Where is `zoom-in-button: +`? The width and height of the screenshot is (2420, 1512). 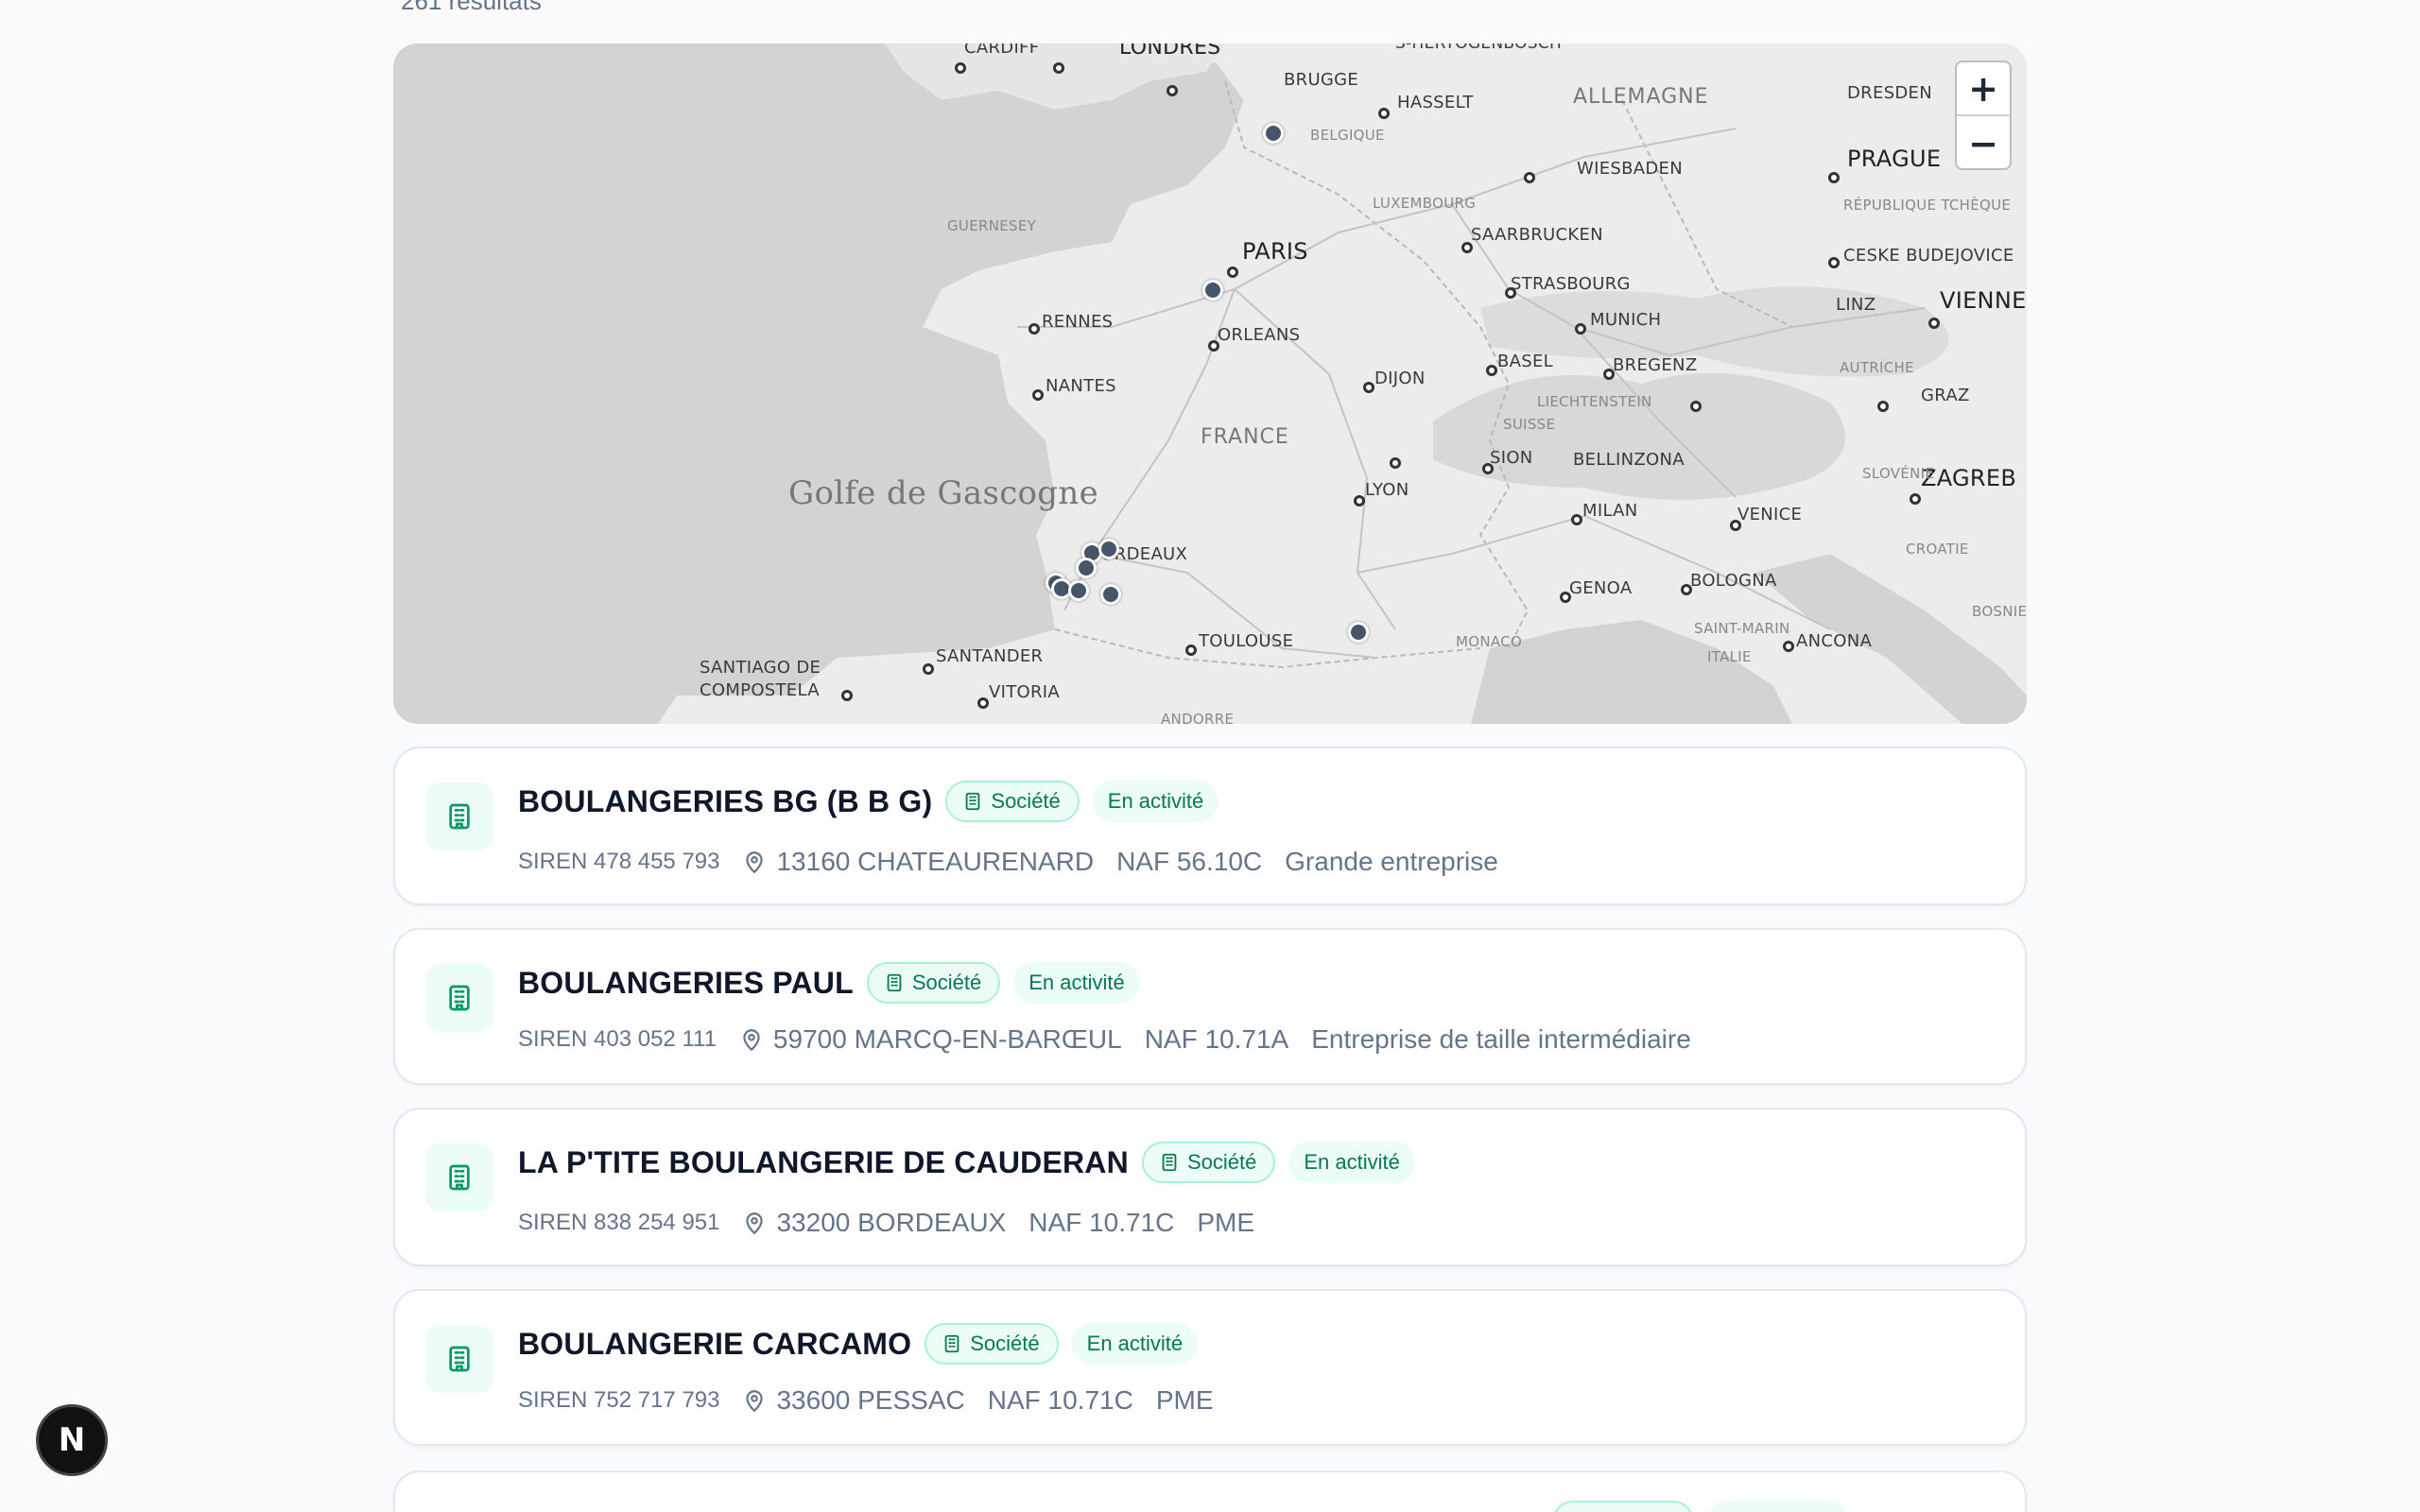
zoom-in-button: + is located at coordinates (1984, 89).